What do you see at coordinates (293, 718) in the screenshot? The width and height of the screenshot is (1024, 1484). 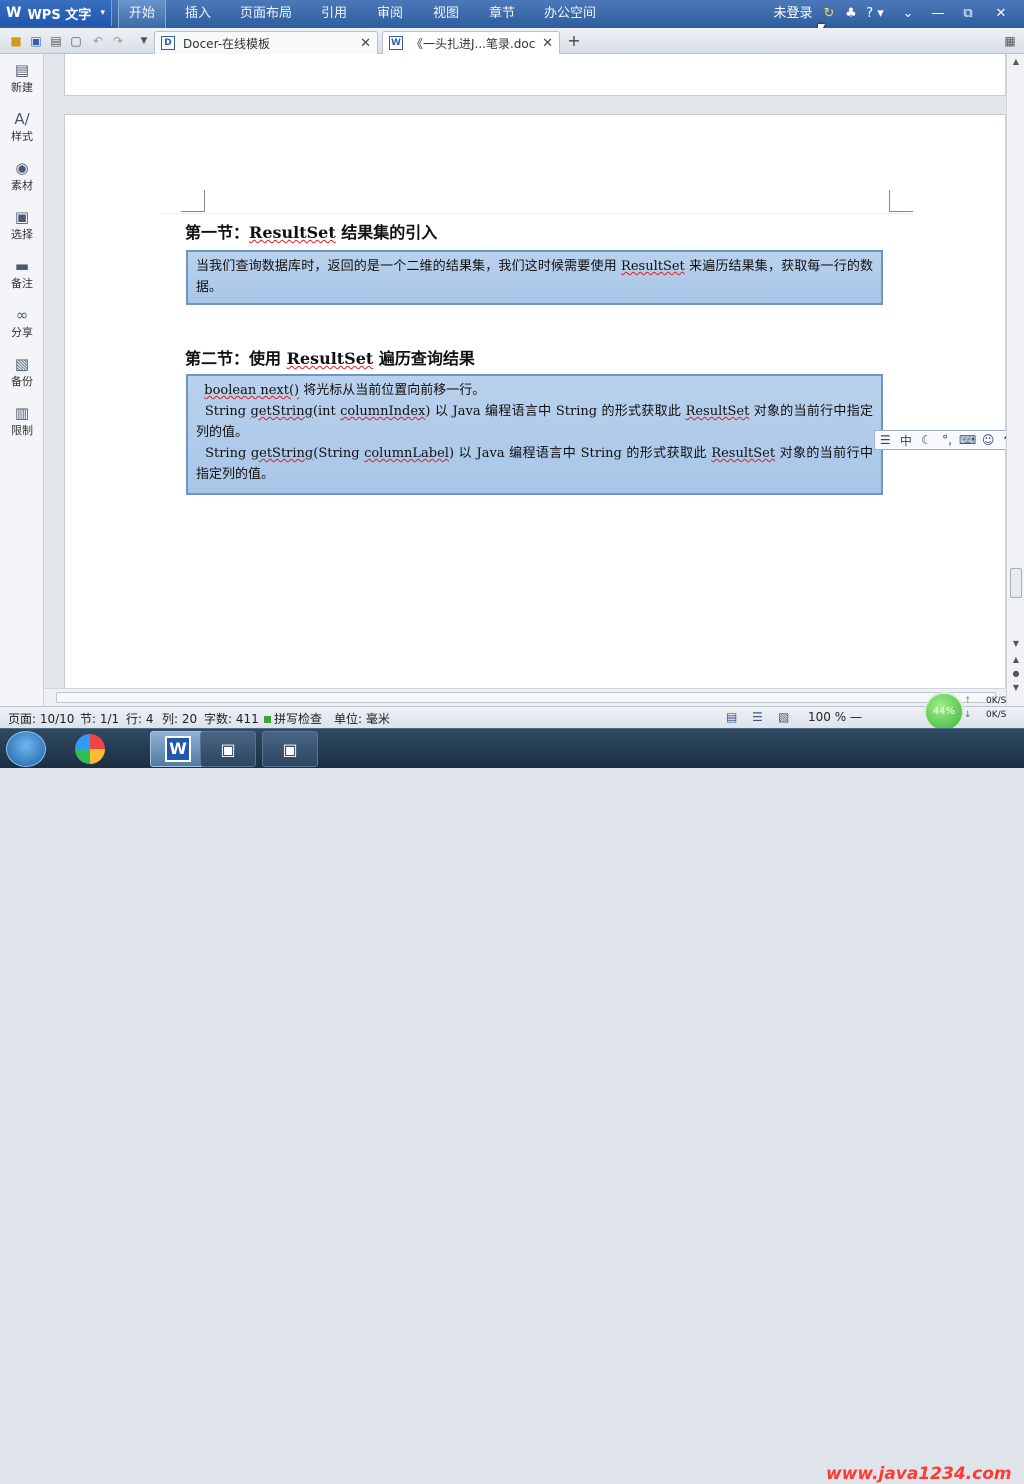 I see `spellcheck-toggle: 拼写检查` at bounding box center [293, 718].